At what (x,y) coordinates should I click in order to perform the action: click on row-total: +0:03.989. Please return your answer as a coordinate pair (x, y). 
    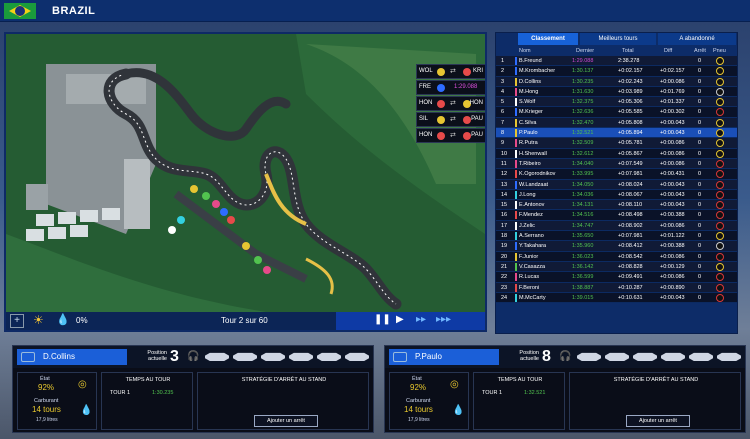
    Looking at the image, I should click on (630, 91).